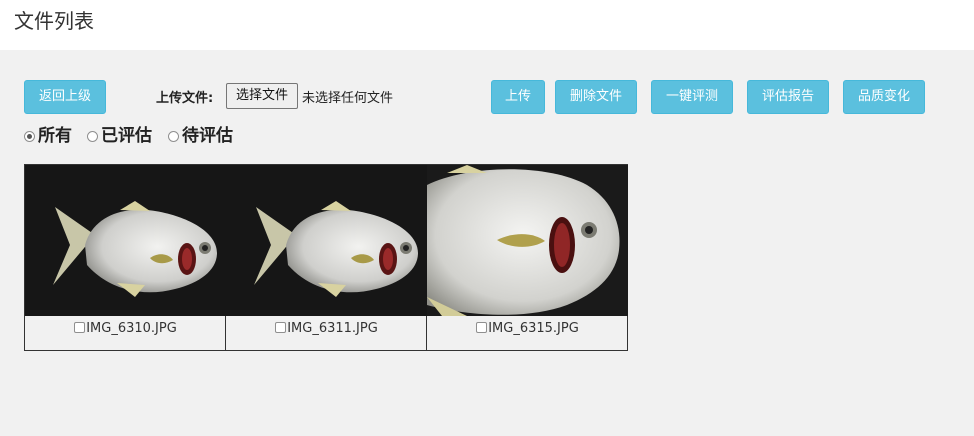 The height and width of the screenshot is (436, 974). Describe the element at coordinates (332, 328) in the screenshot. I see `file-name: IMG_6311.JPG` at that location.